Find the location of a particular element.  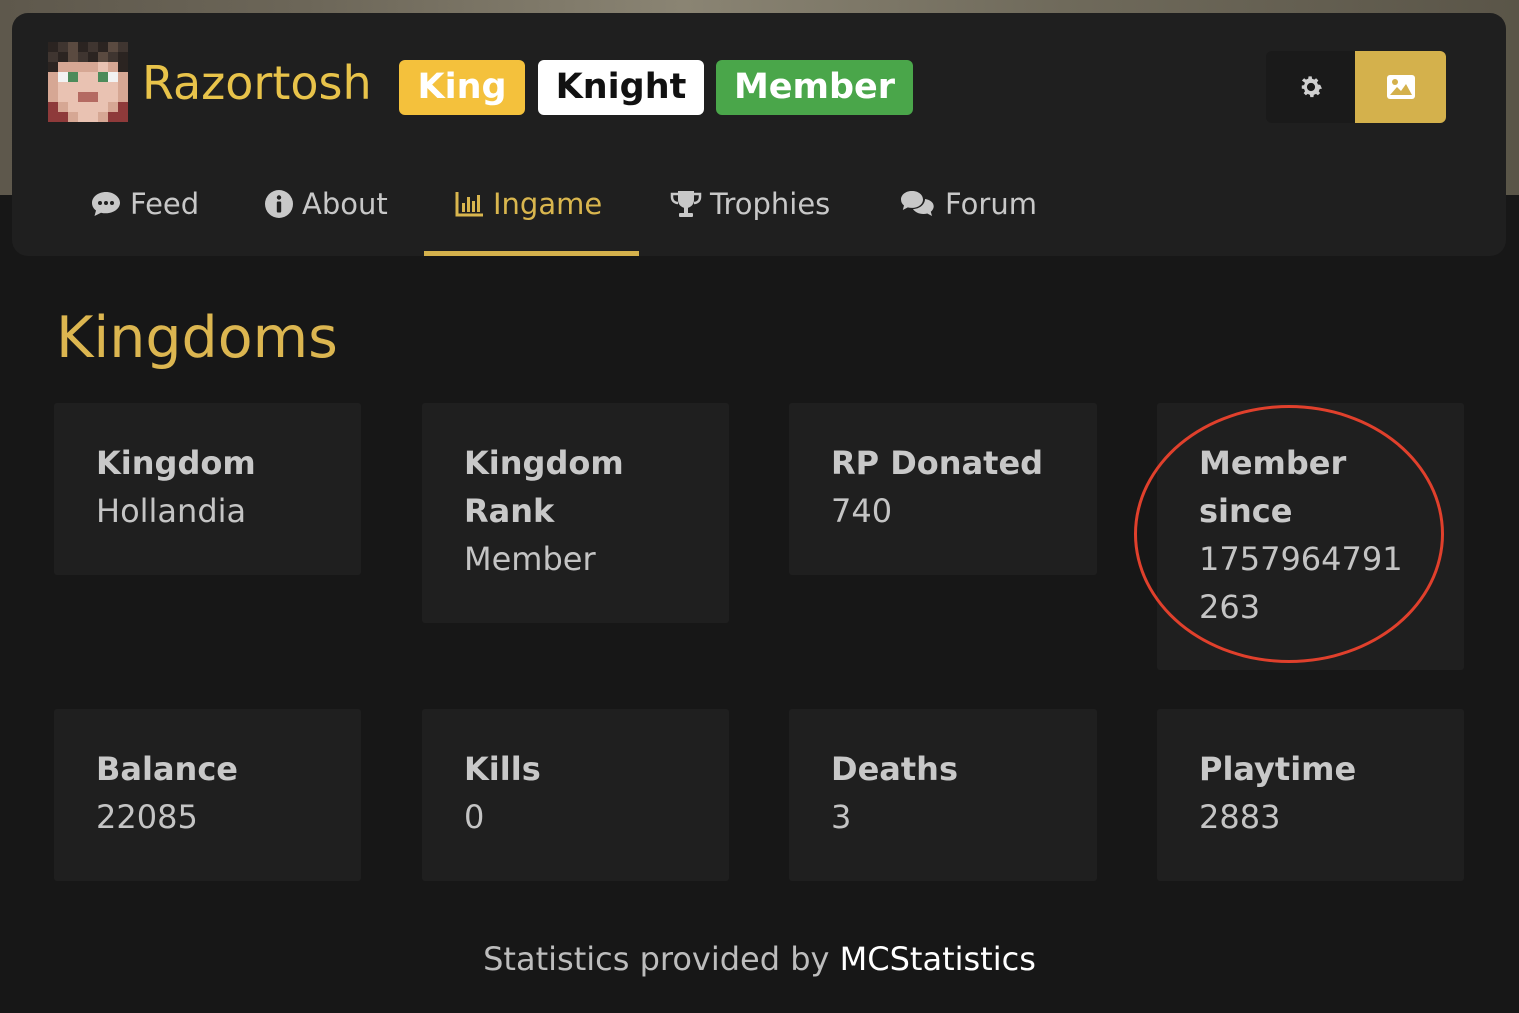

tab-forum: Forum is located at coordinates (968, 204).